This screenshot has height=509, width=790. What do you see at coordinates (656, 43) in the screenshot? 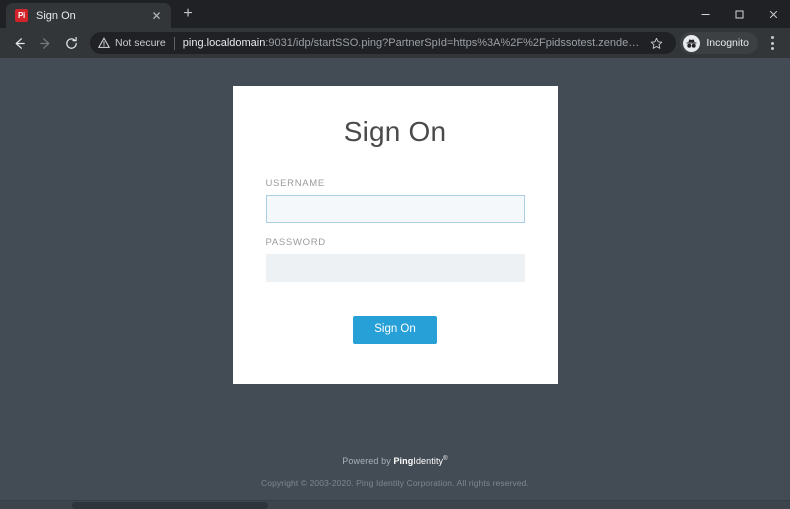
I see `star-icon` at bounding box center [656, 43].